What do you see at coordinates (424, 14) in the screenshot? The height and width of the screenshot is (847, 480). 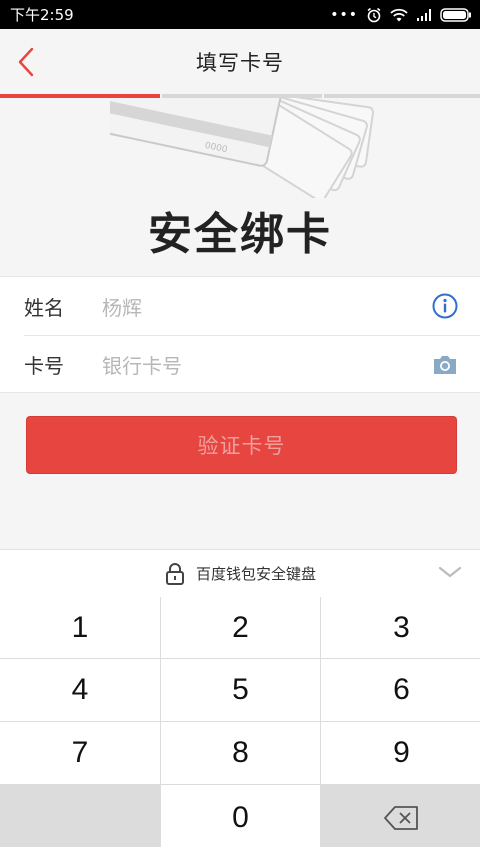 I see `signal-icon` at bounding box center [424, 14].